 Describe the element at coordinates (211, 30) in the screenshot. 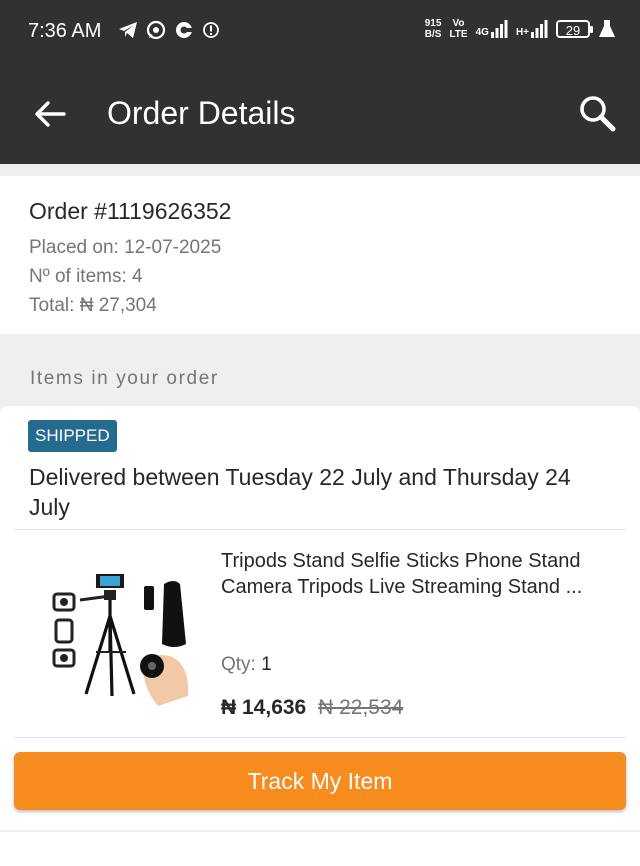

I see `alert-icon` at that location.